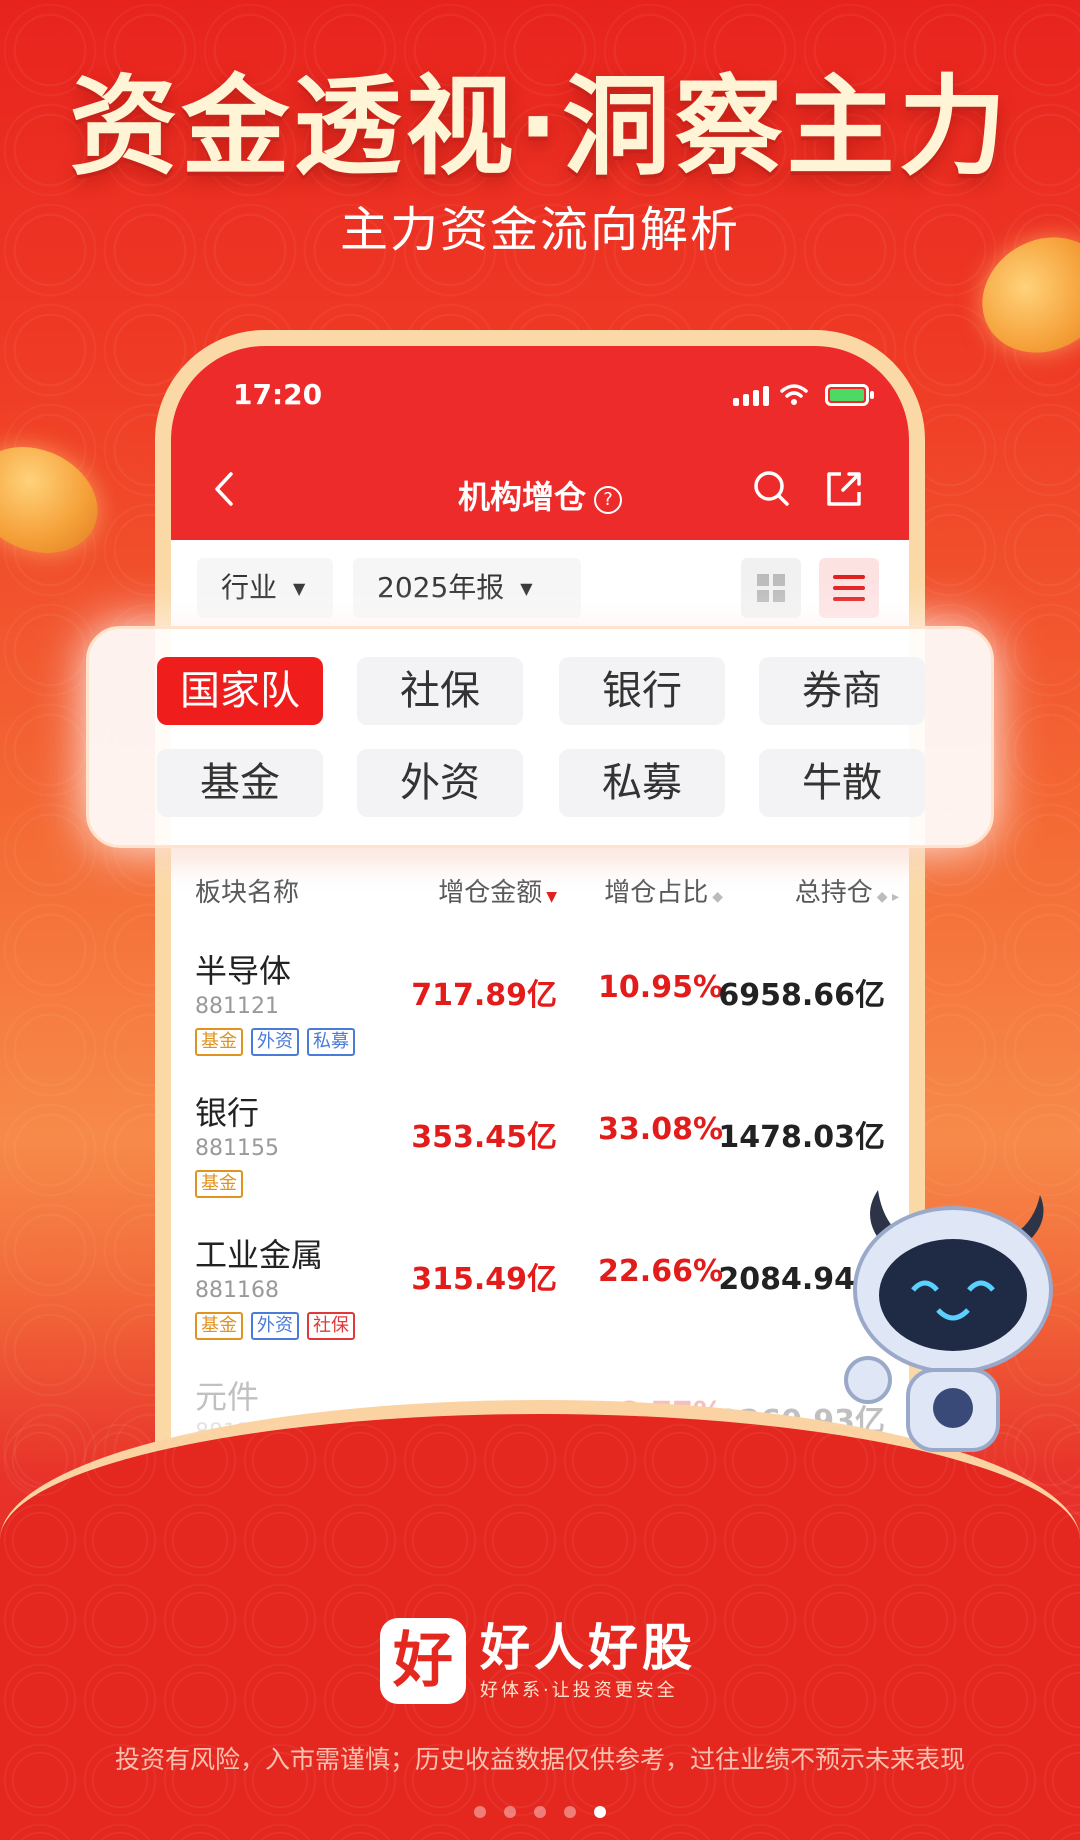  I want to click on period-dropdown: 2025年报 ▼, so click(467, 588).